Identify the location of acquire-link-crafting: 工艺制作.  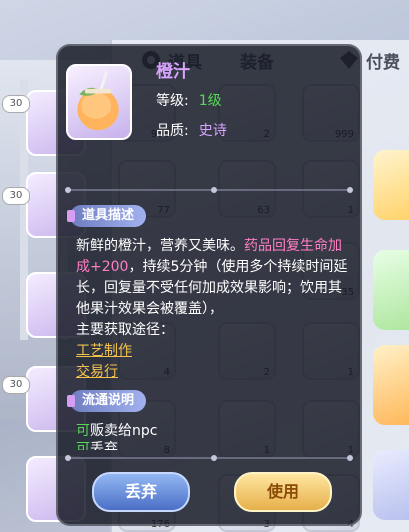
(104, 350).